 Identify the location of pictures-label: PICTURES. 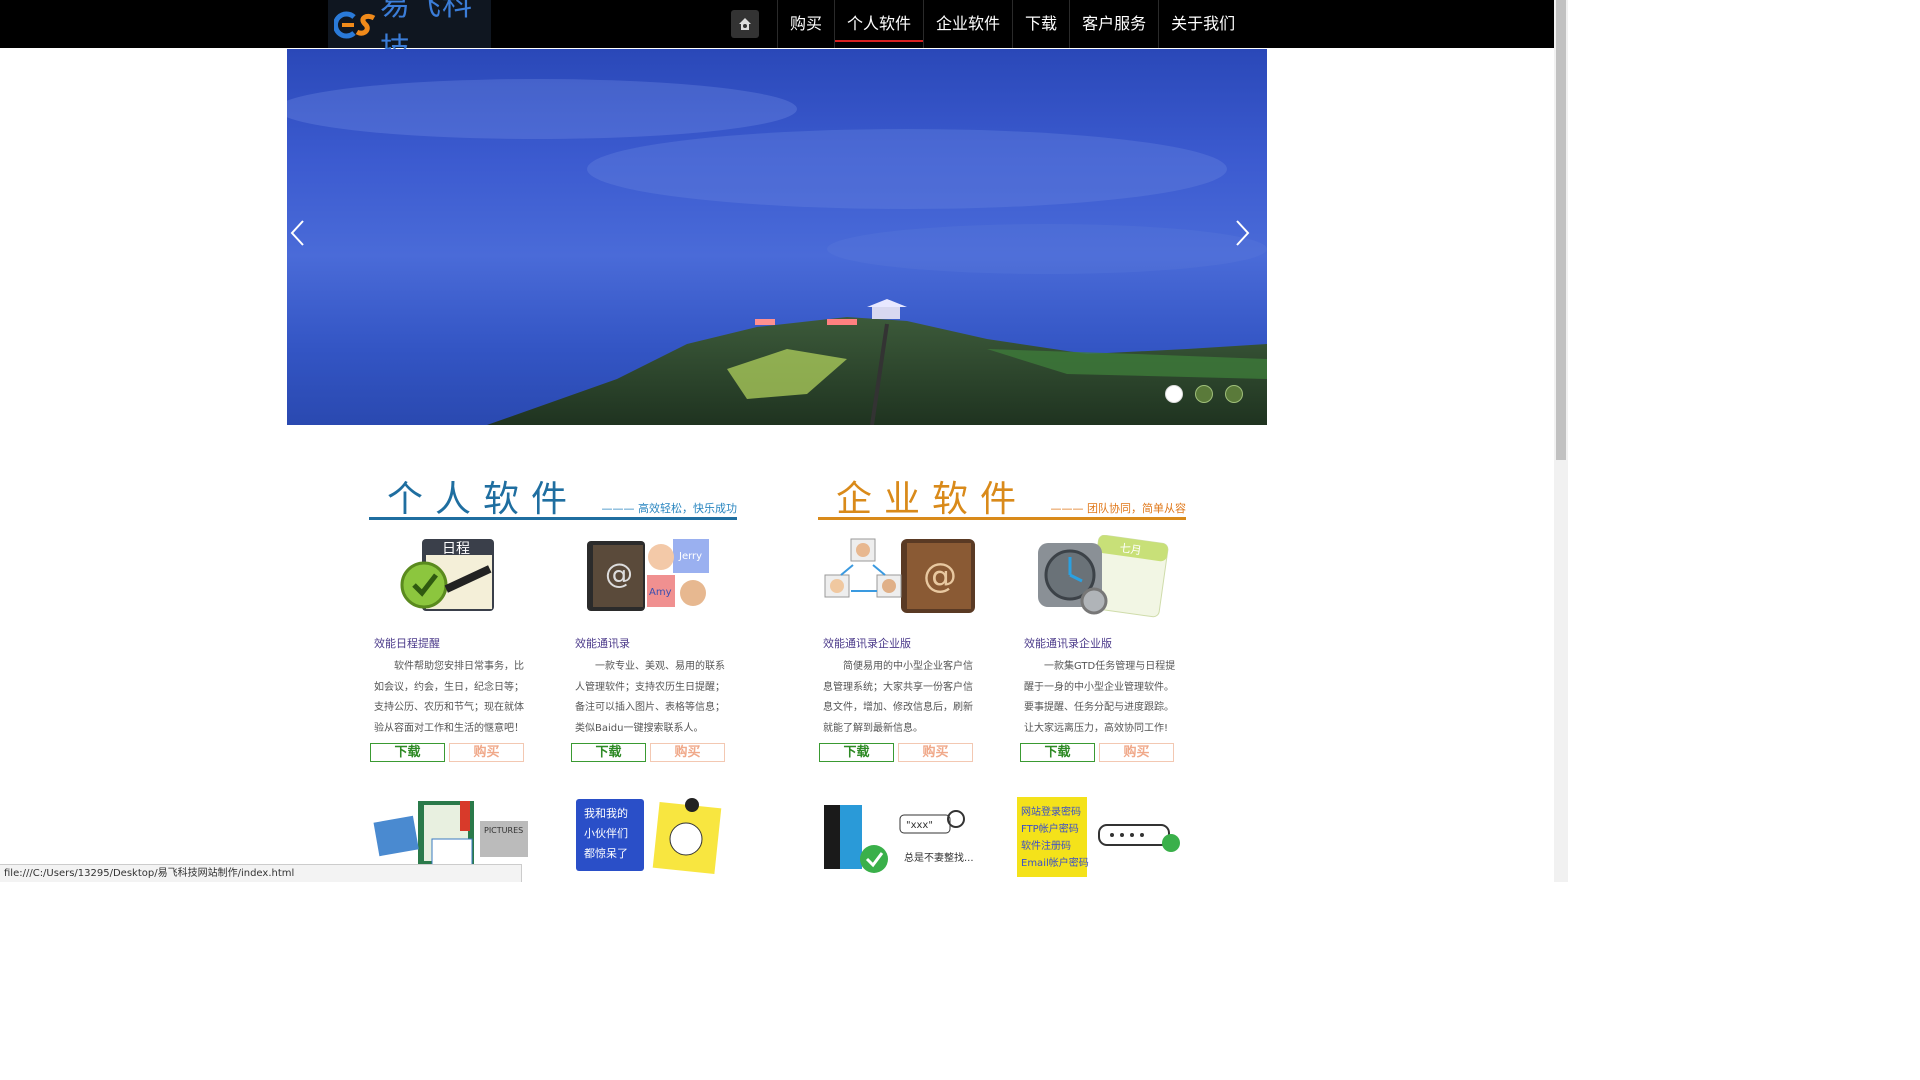
(503, 830).